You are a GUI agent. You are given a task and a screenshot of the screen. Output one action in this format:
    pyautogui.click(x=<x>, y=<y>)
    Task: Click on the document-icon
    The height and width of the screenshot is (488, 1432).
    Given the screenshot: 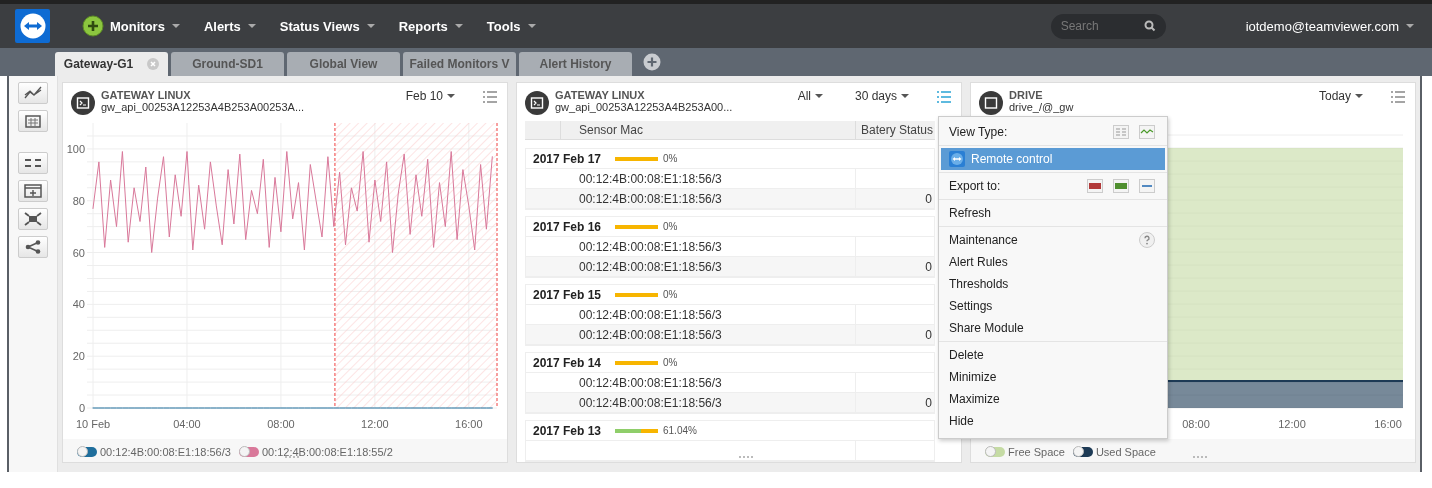 What is the action you would take?
    pyautogui.click(x=1147, y=186)
    